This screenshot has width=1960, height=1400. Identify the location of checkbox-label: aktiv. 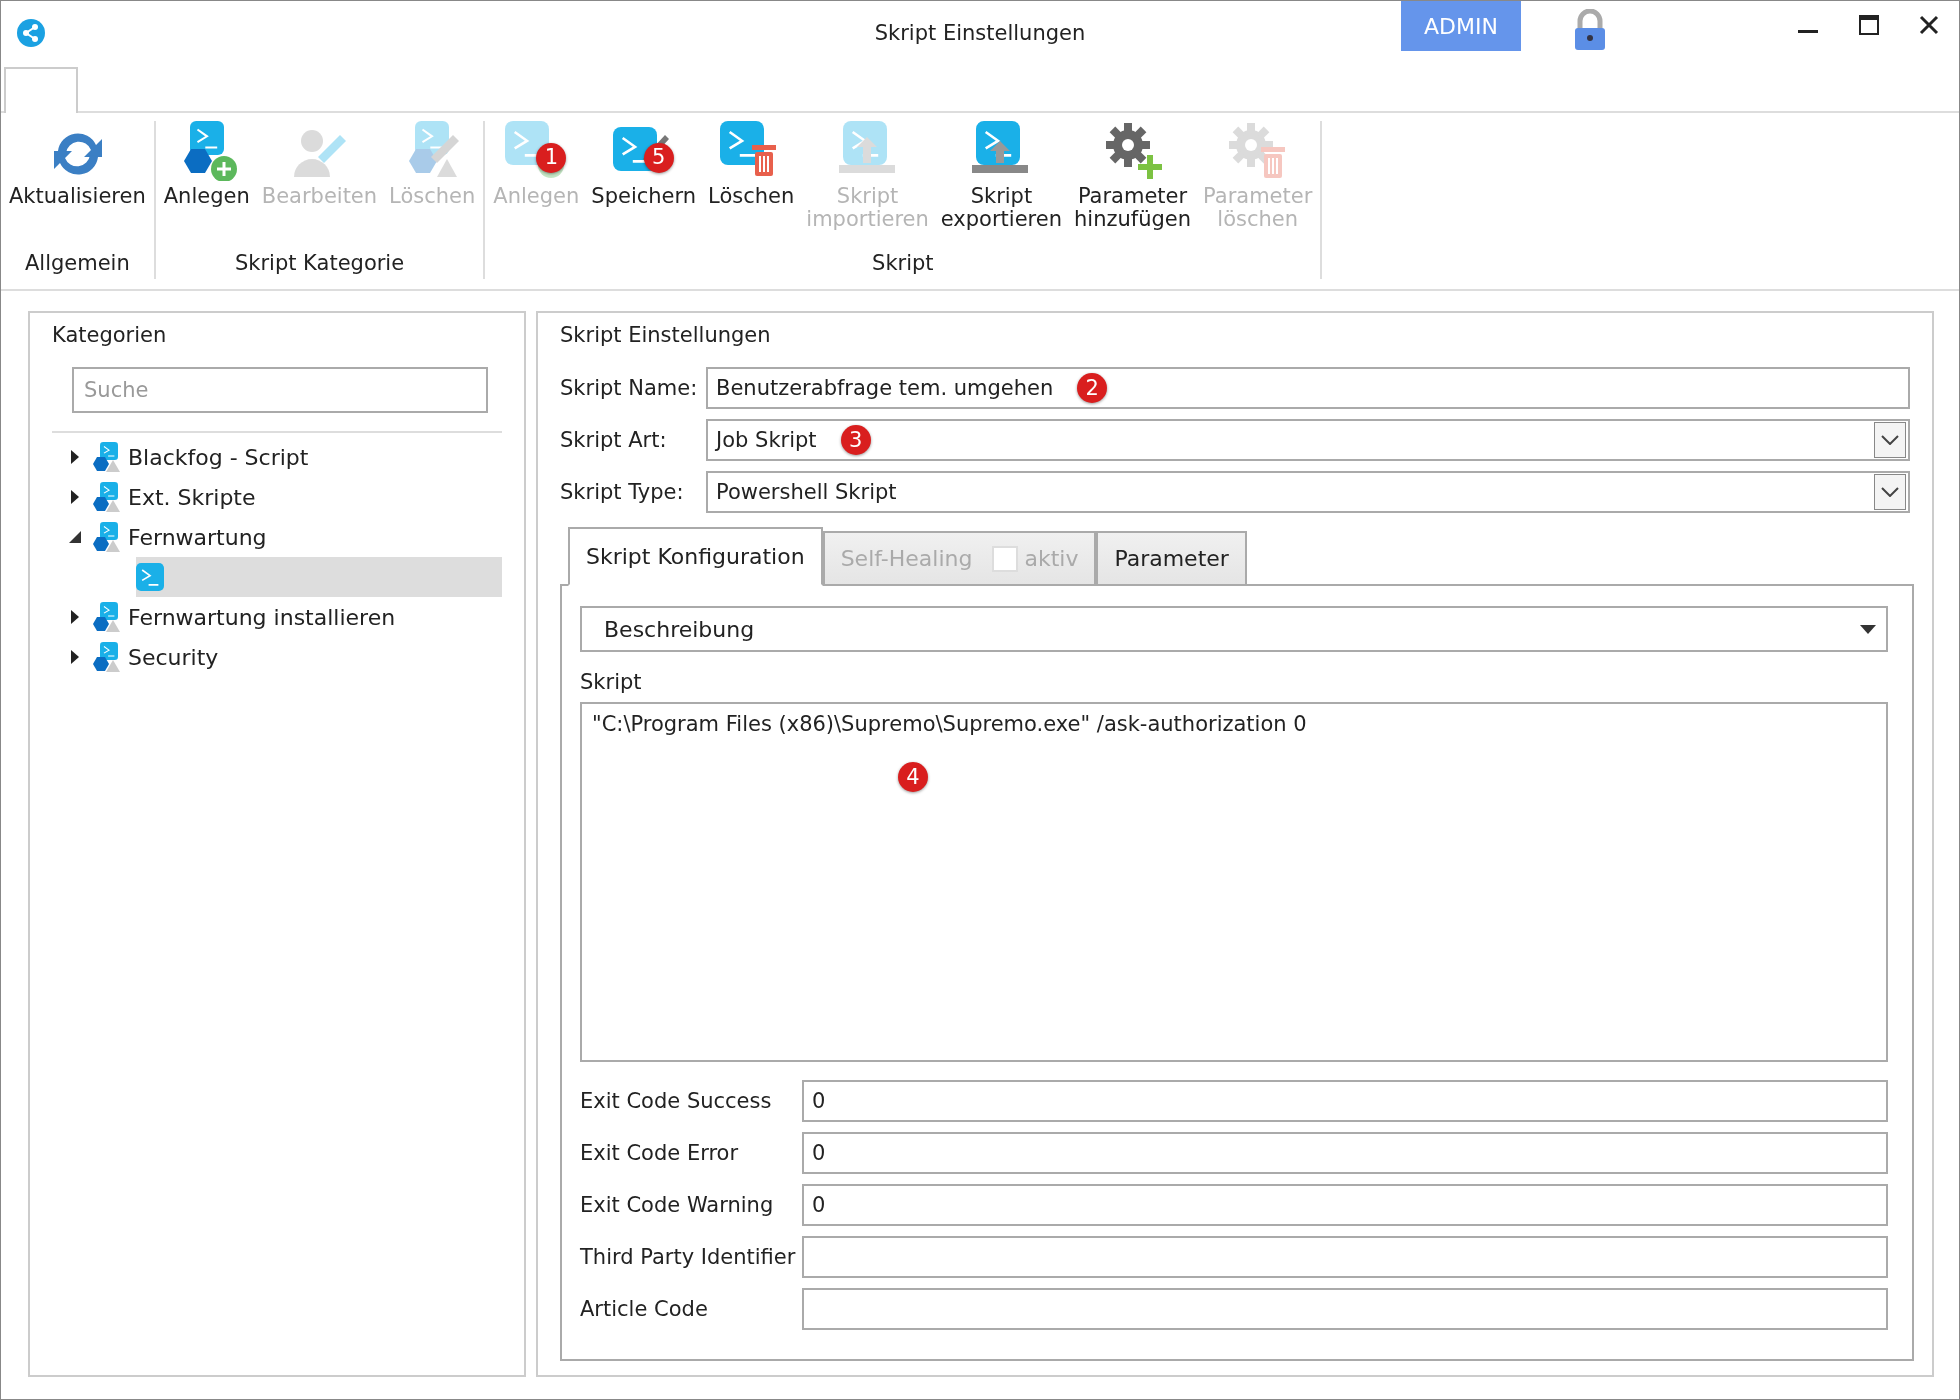
(1051, 558).